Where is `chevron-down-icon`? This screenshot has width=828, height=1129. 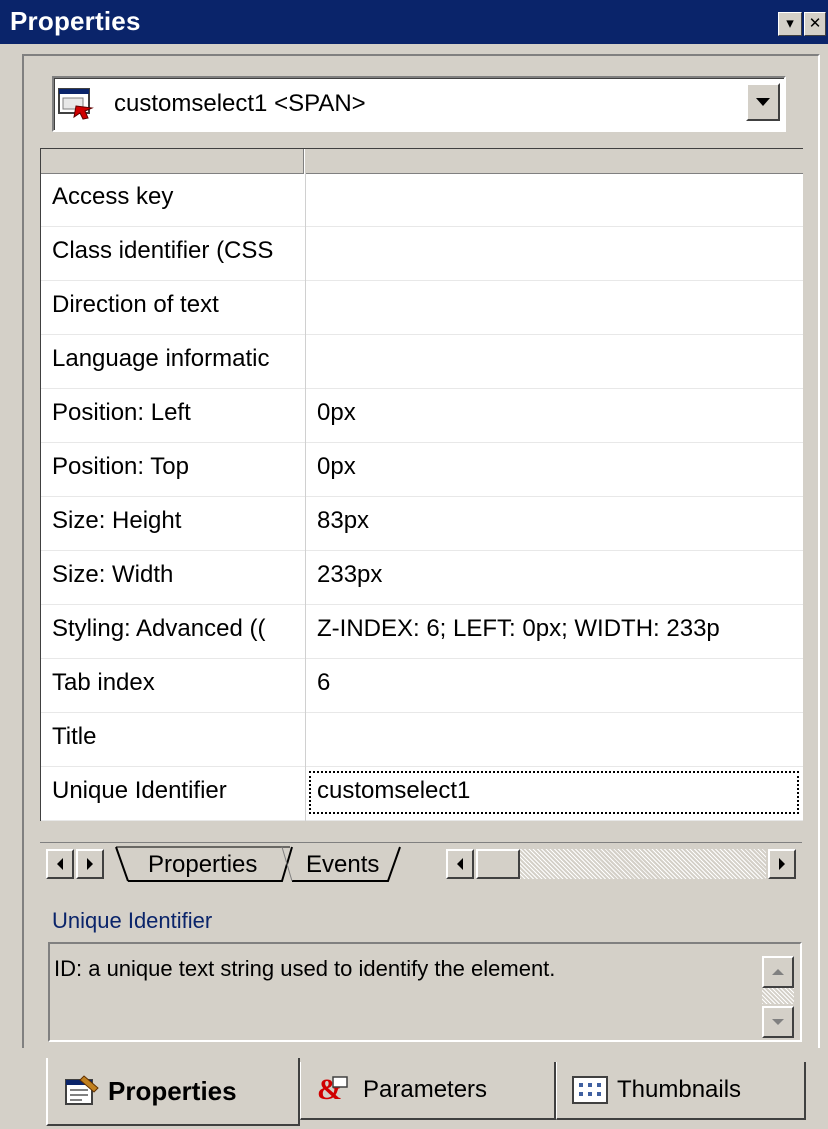
chevron-down-icon is located at coordinates (763, 102).